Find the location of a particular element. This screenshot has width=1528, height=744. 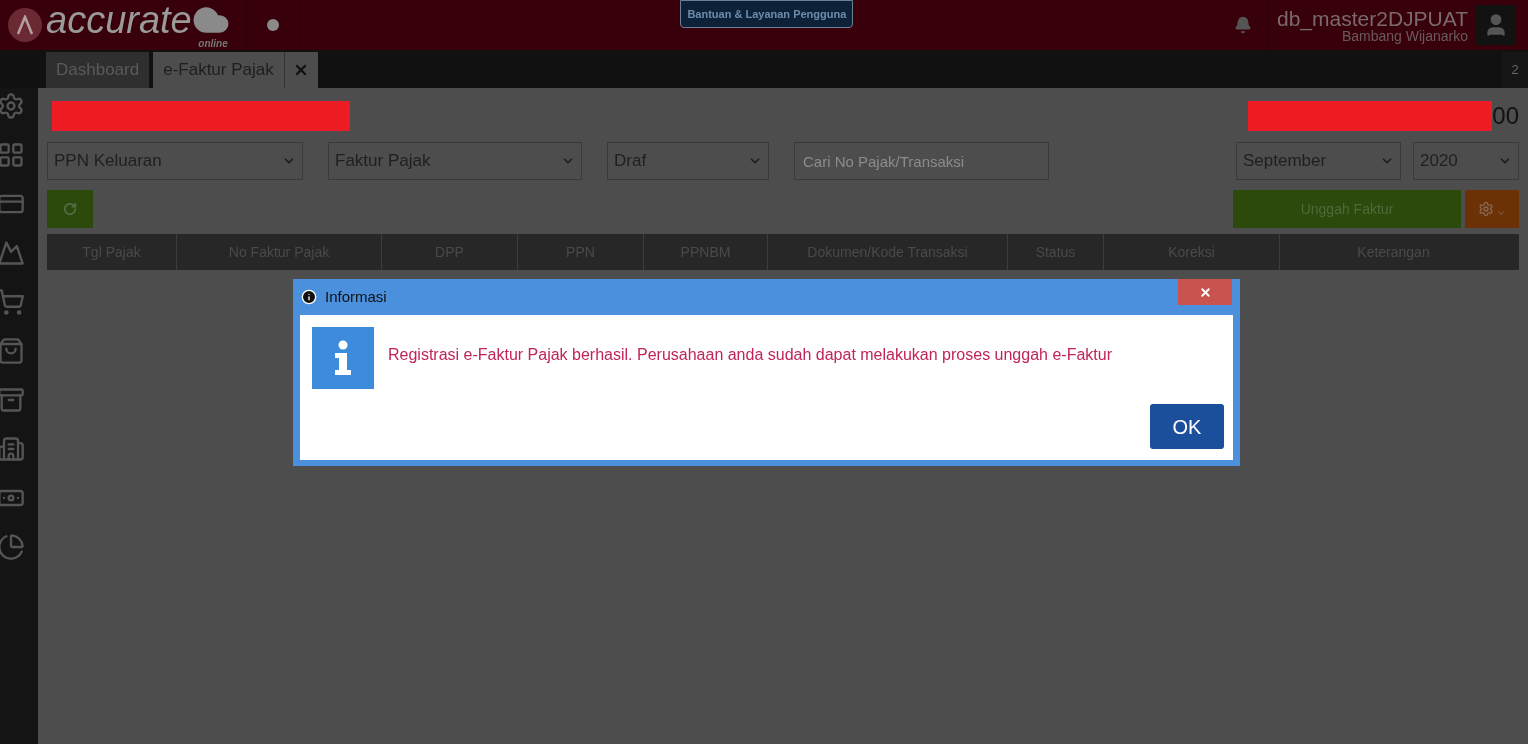

pie-chart-icon is located at coordinates (12, 547).